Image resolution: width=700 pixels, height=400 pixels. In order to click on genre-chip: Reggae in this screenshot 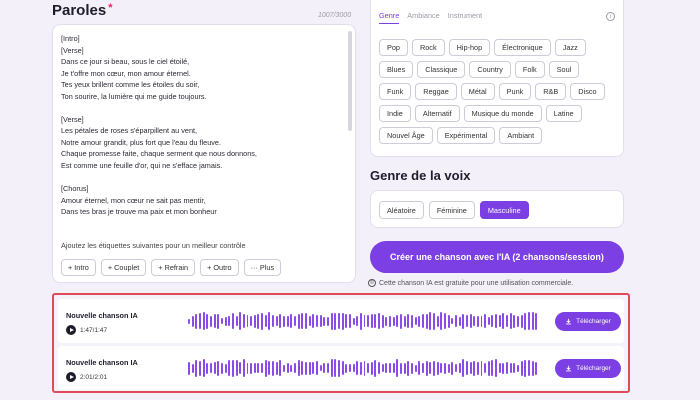, I will do `click(436, 91)`.